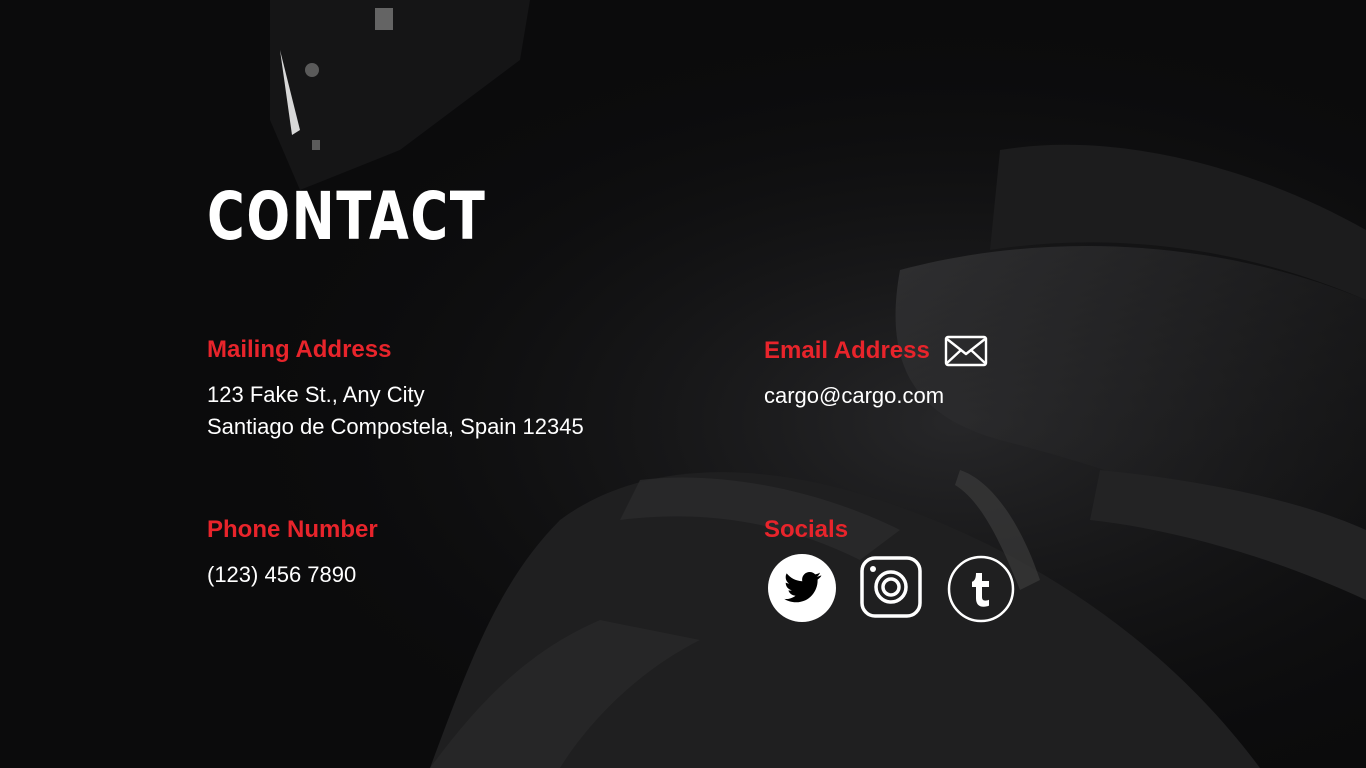 The width and height of the screenshot is (1366, 768). What do you see at coordinates (292, 529) in the screenshot?
I see `phone-number-label: Phone Number` at bounding box center [292, 529].